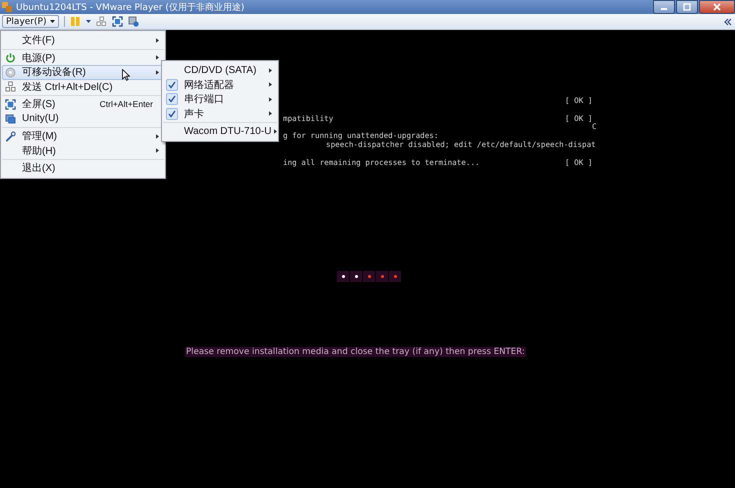 This screenshot has height=488, width=735. What do you see at coordinates (83, 151) in the screenshot?
I see `menu-item: 帮助(H)` at bounding box center [83, 151].